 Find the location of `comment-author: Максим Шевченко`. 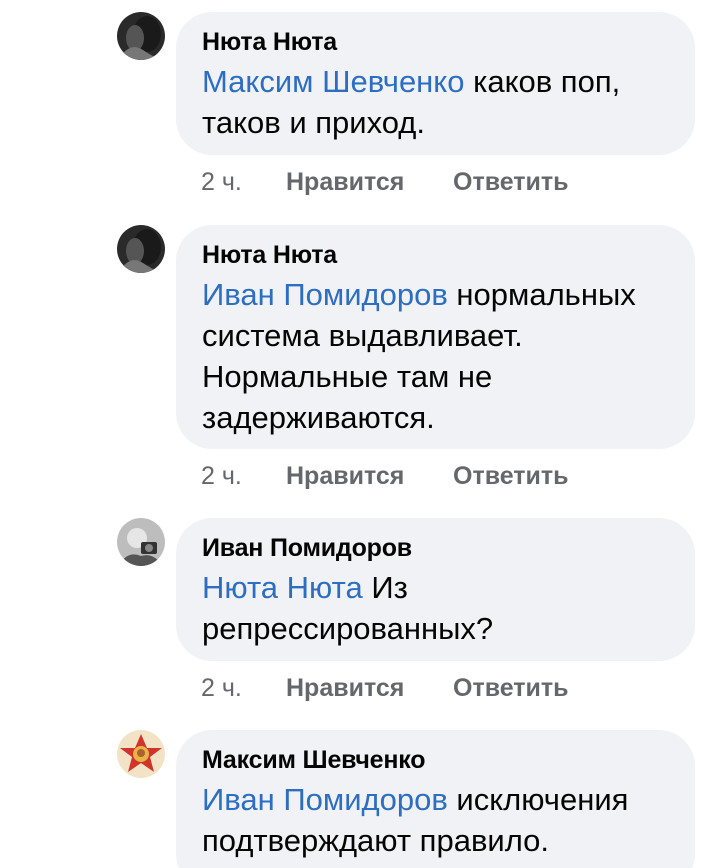

comment-author: Максим Шевченко is located at coordinates (435, 760).